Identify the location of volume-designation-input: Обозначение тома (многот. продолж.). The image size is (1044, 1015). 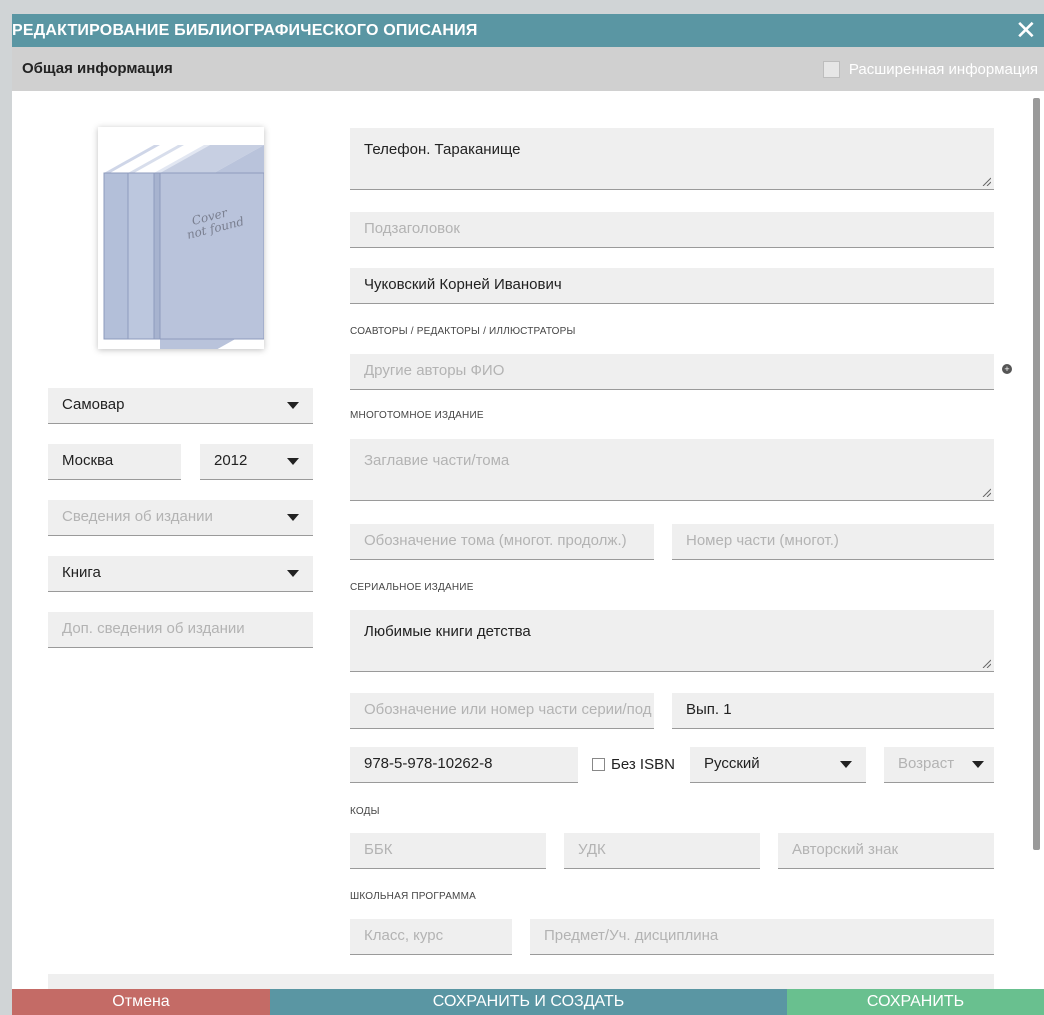
(502, 542).